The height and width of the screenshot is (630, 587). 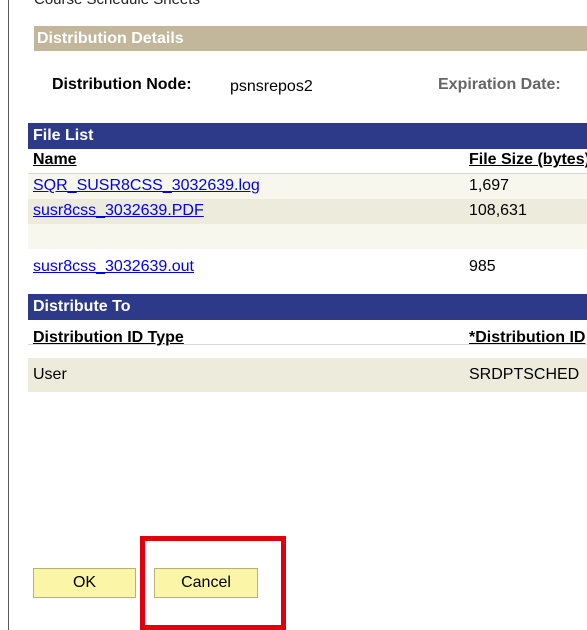 What do you see at coordinates (527, 338) in the screenshot?
I see `distribution-id-column-header: *Distribution ID` at bounding box center [527, 338].